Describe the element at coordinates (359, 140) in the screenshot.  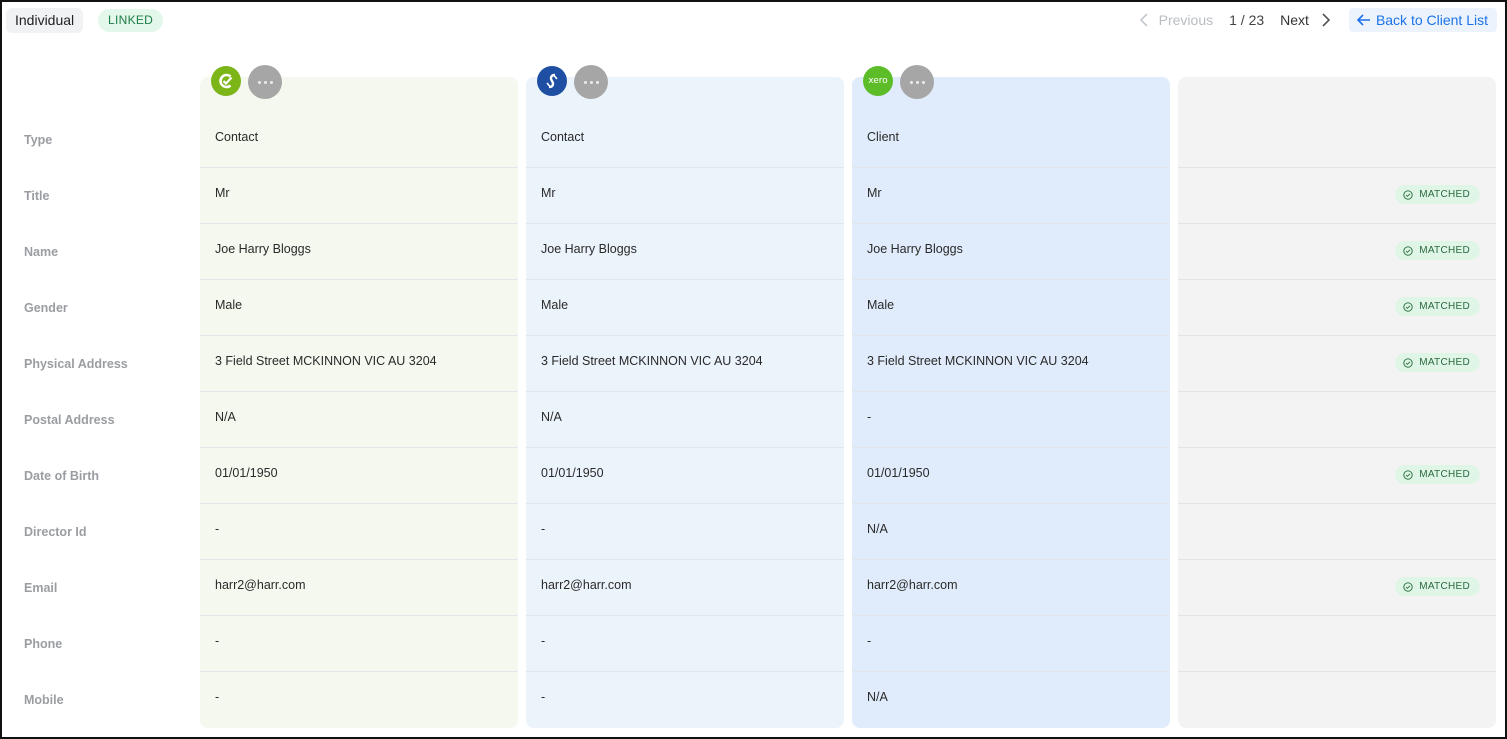
I see `table-row: Contact` at that location.